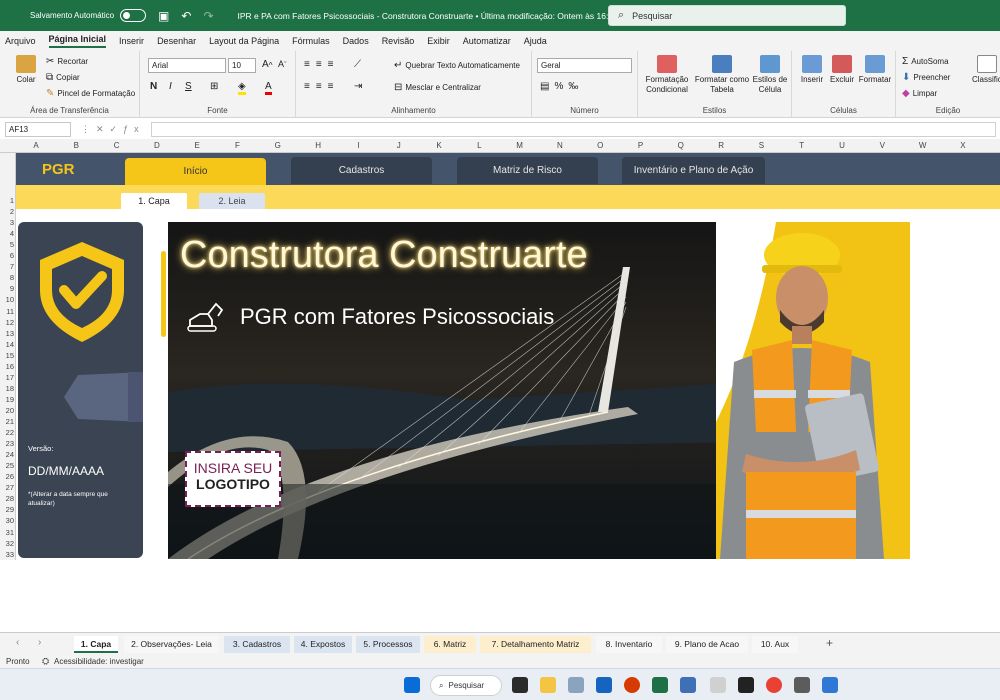  What do you see at coordinates (188, 86) in the screenshot?
I see `underline-button: S` at bounding box center [188, 86].